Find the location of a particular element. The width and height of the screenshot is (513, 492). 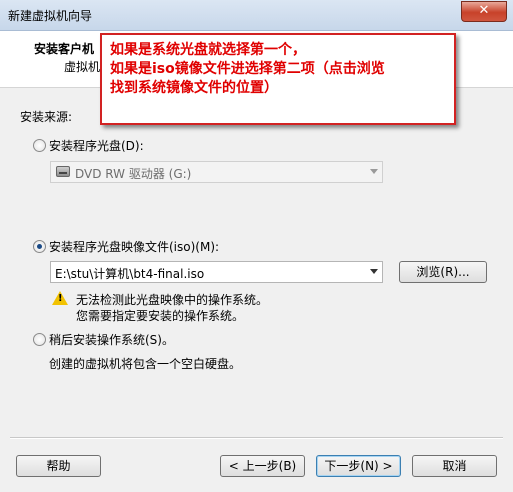

disc-option-label: 安装程序光盘(D): is located at coordinates (96, 145).